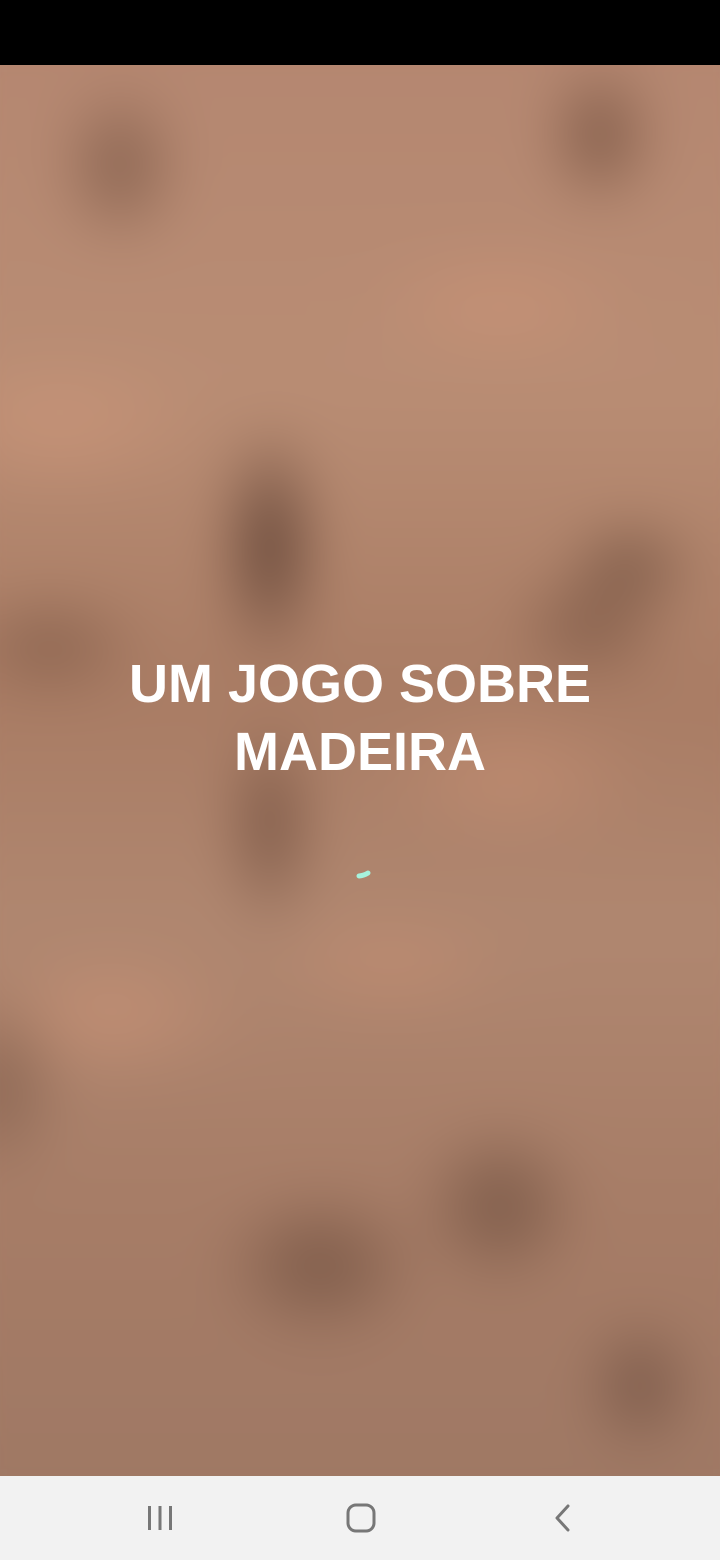 The image size is (720, 1560). Describe the element at coordinates (360, 752) in the screenshot. I see `splash-title-line-2: MADEIRA` at that location.